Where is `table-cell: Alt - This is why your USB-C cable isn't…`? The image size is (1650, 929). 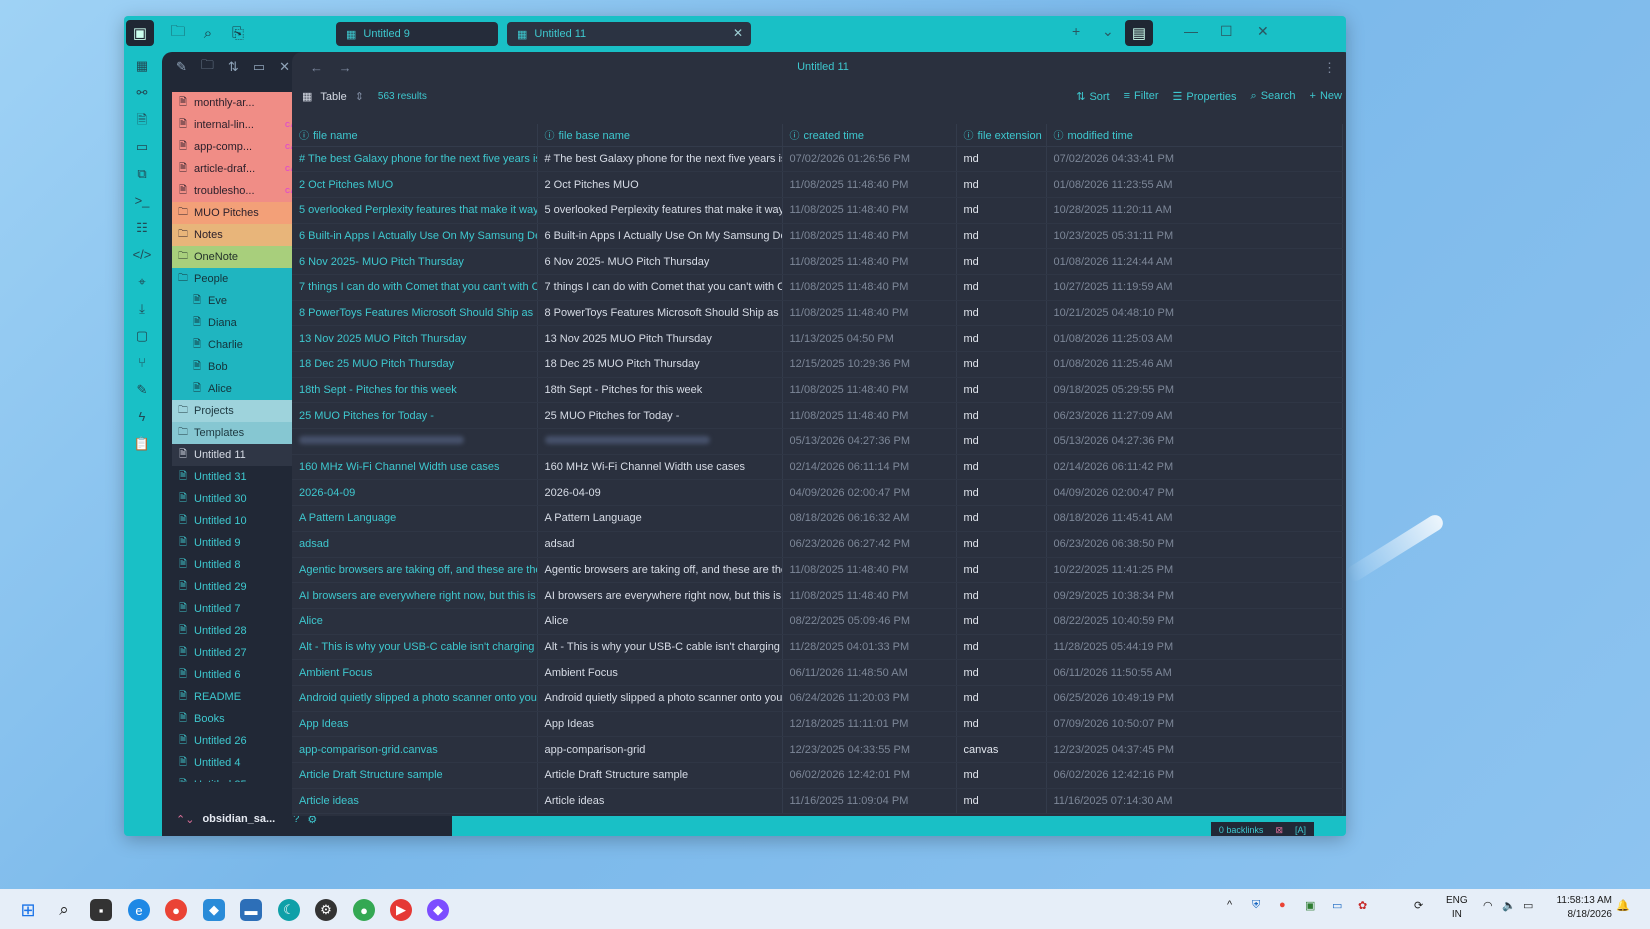 table-cell: Alt - This is why your USB-C cable isn't… is located at coordinates (415, 647).